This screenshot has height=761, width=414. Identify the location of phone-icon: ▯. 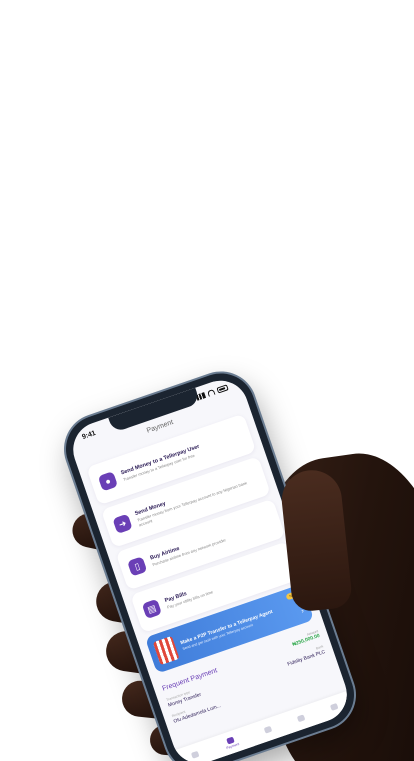
(137, 566).